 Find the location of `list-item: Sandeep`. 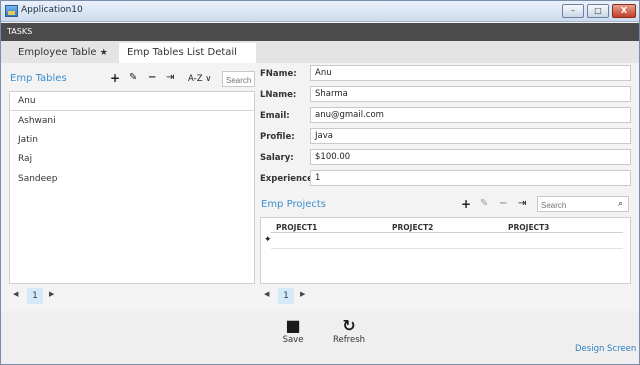

list-item: Sandeep is located at coordinates (132, 179).